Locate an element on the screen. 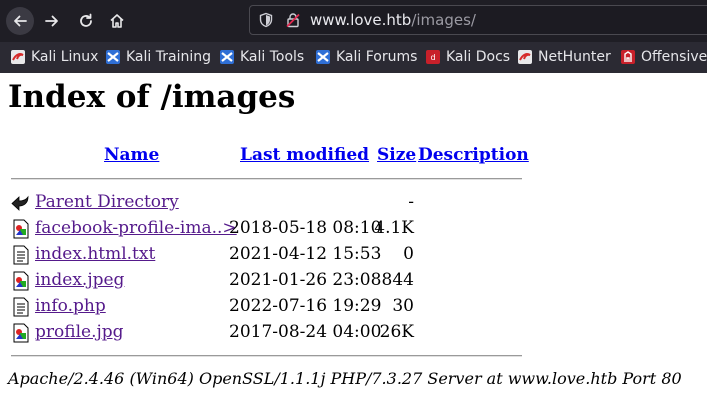  file-last-modified: 2017-08-24 04:00 is located at coordinates (305, 332).